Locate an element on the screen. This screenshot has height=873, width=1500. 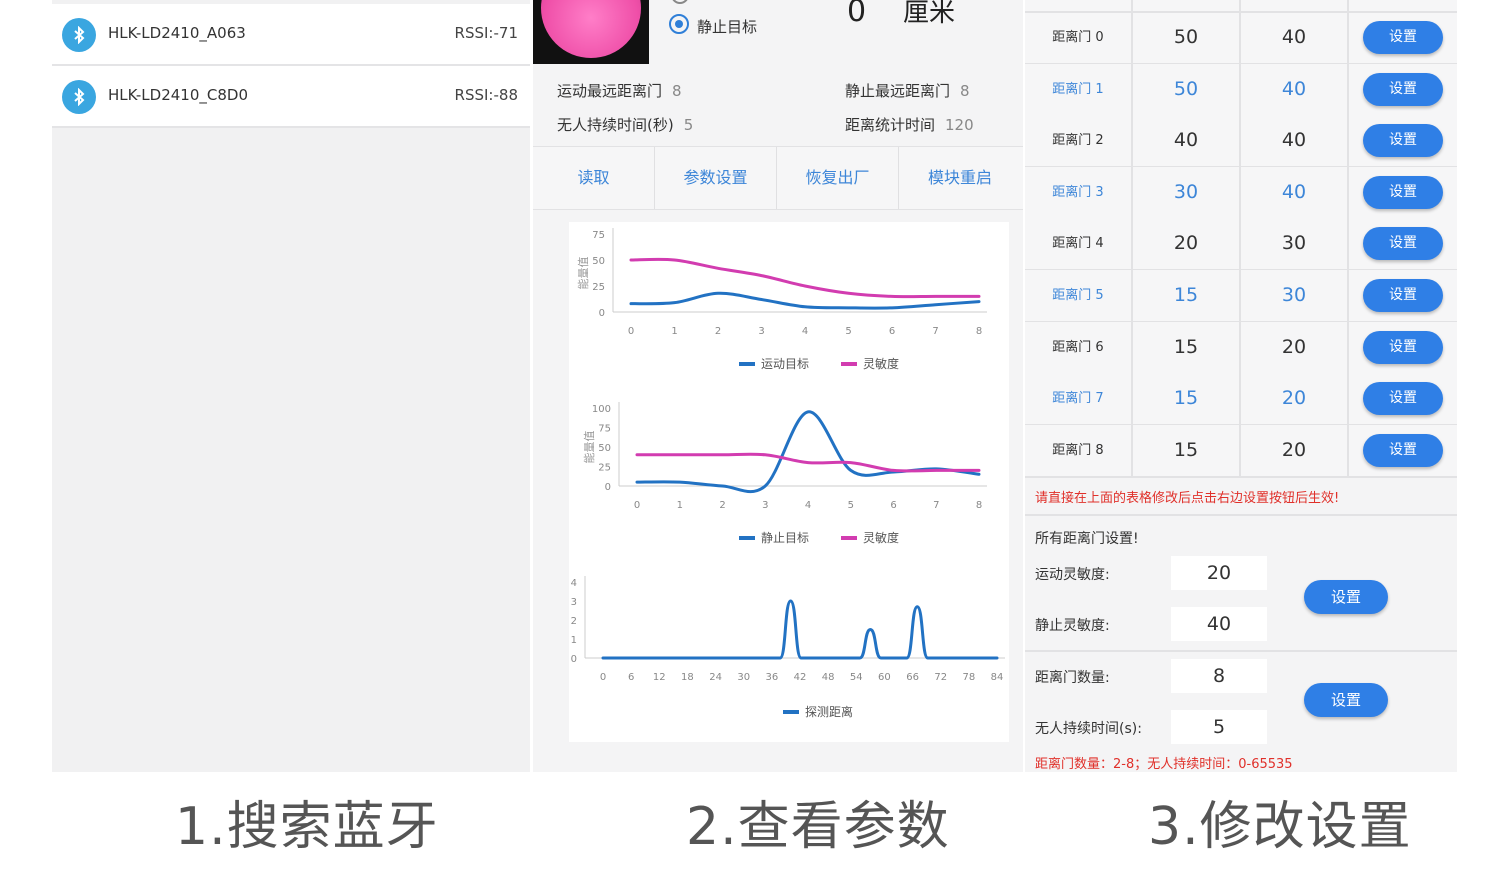
static-target-label: 静止目标 is located at coordinates (727, 27).